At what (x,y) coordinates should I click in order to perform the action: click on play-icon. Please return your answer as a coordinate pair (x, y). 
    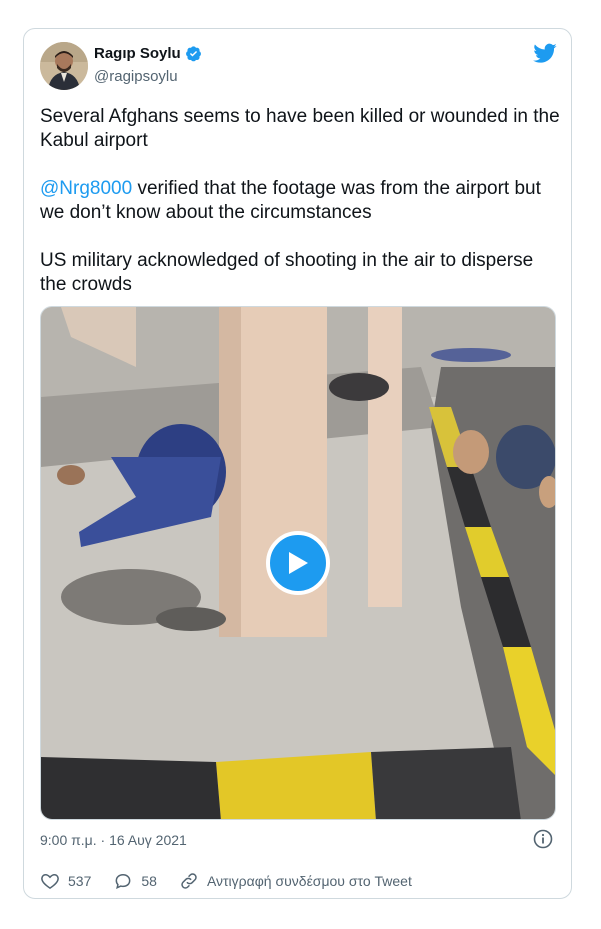
    Looking at the image, I should click on (298, 563).